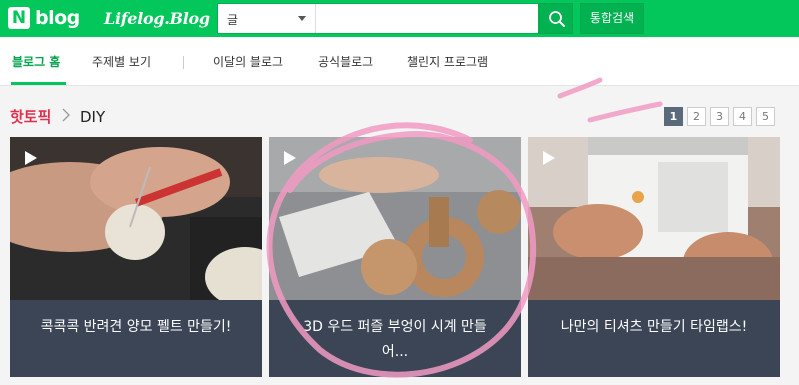 The height and width of the screenshot is (385, 799). I want to click on page-button-2: 2, so click(696, 116).